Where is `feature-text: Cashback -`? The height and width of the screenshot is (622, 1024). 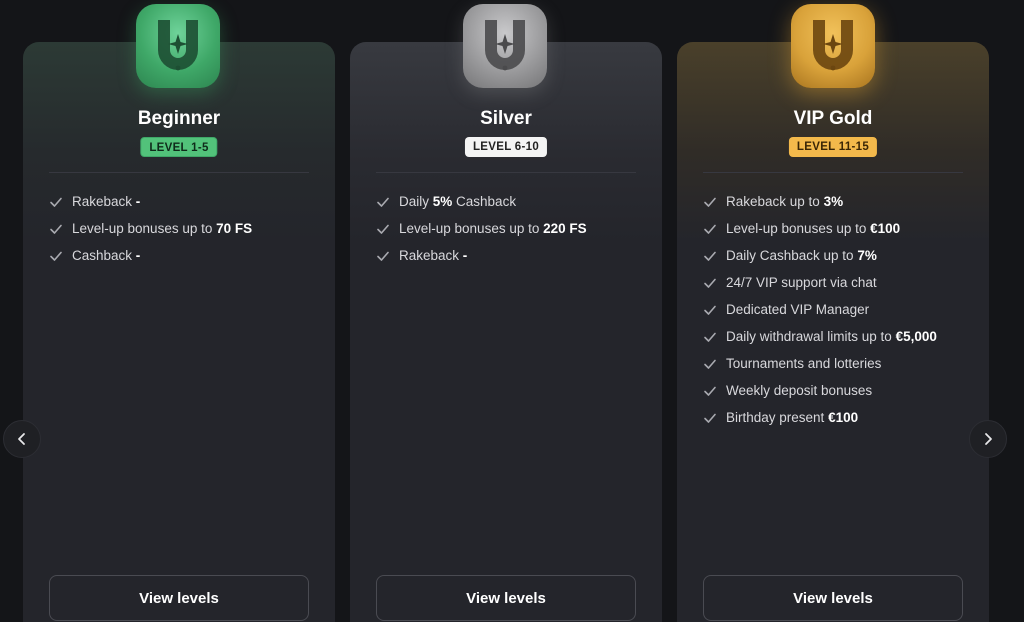 feature-text: Cashback - is located at coordinates (106, 255).